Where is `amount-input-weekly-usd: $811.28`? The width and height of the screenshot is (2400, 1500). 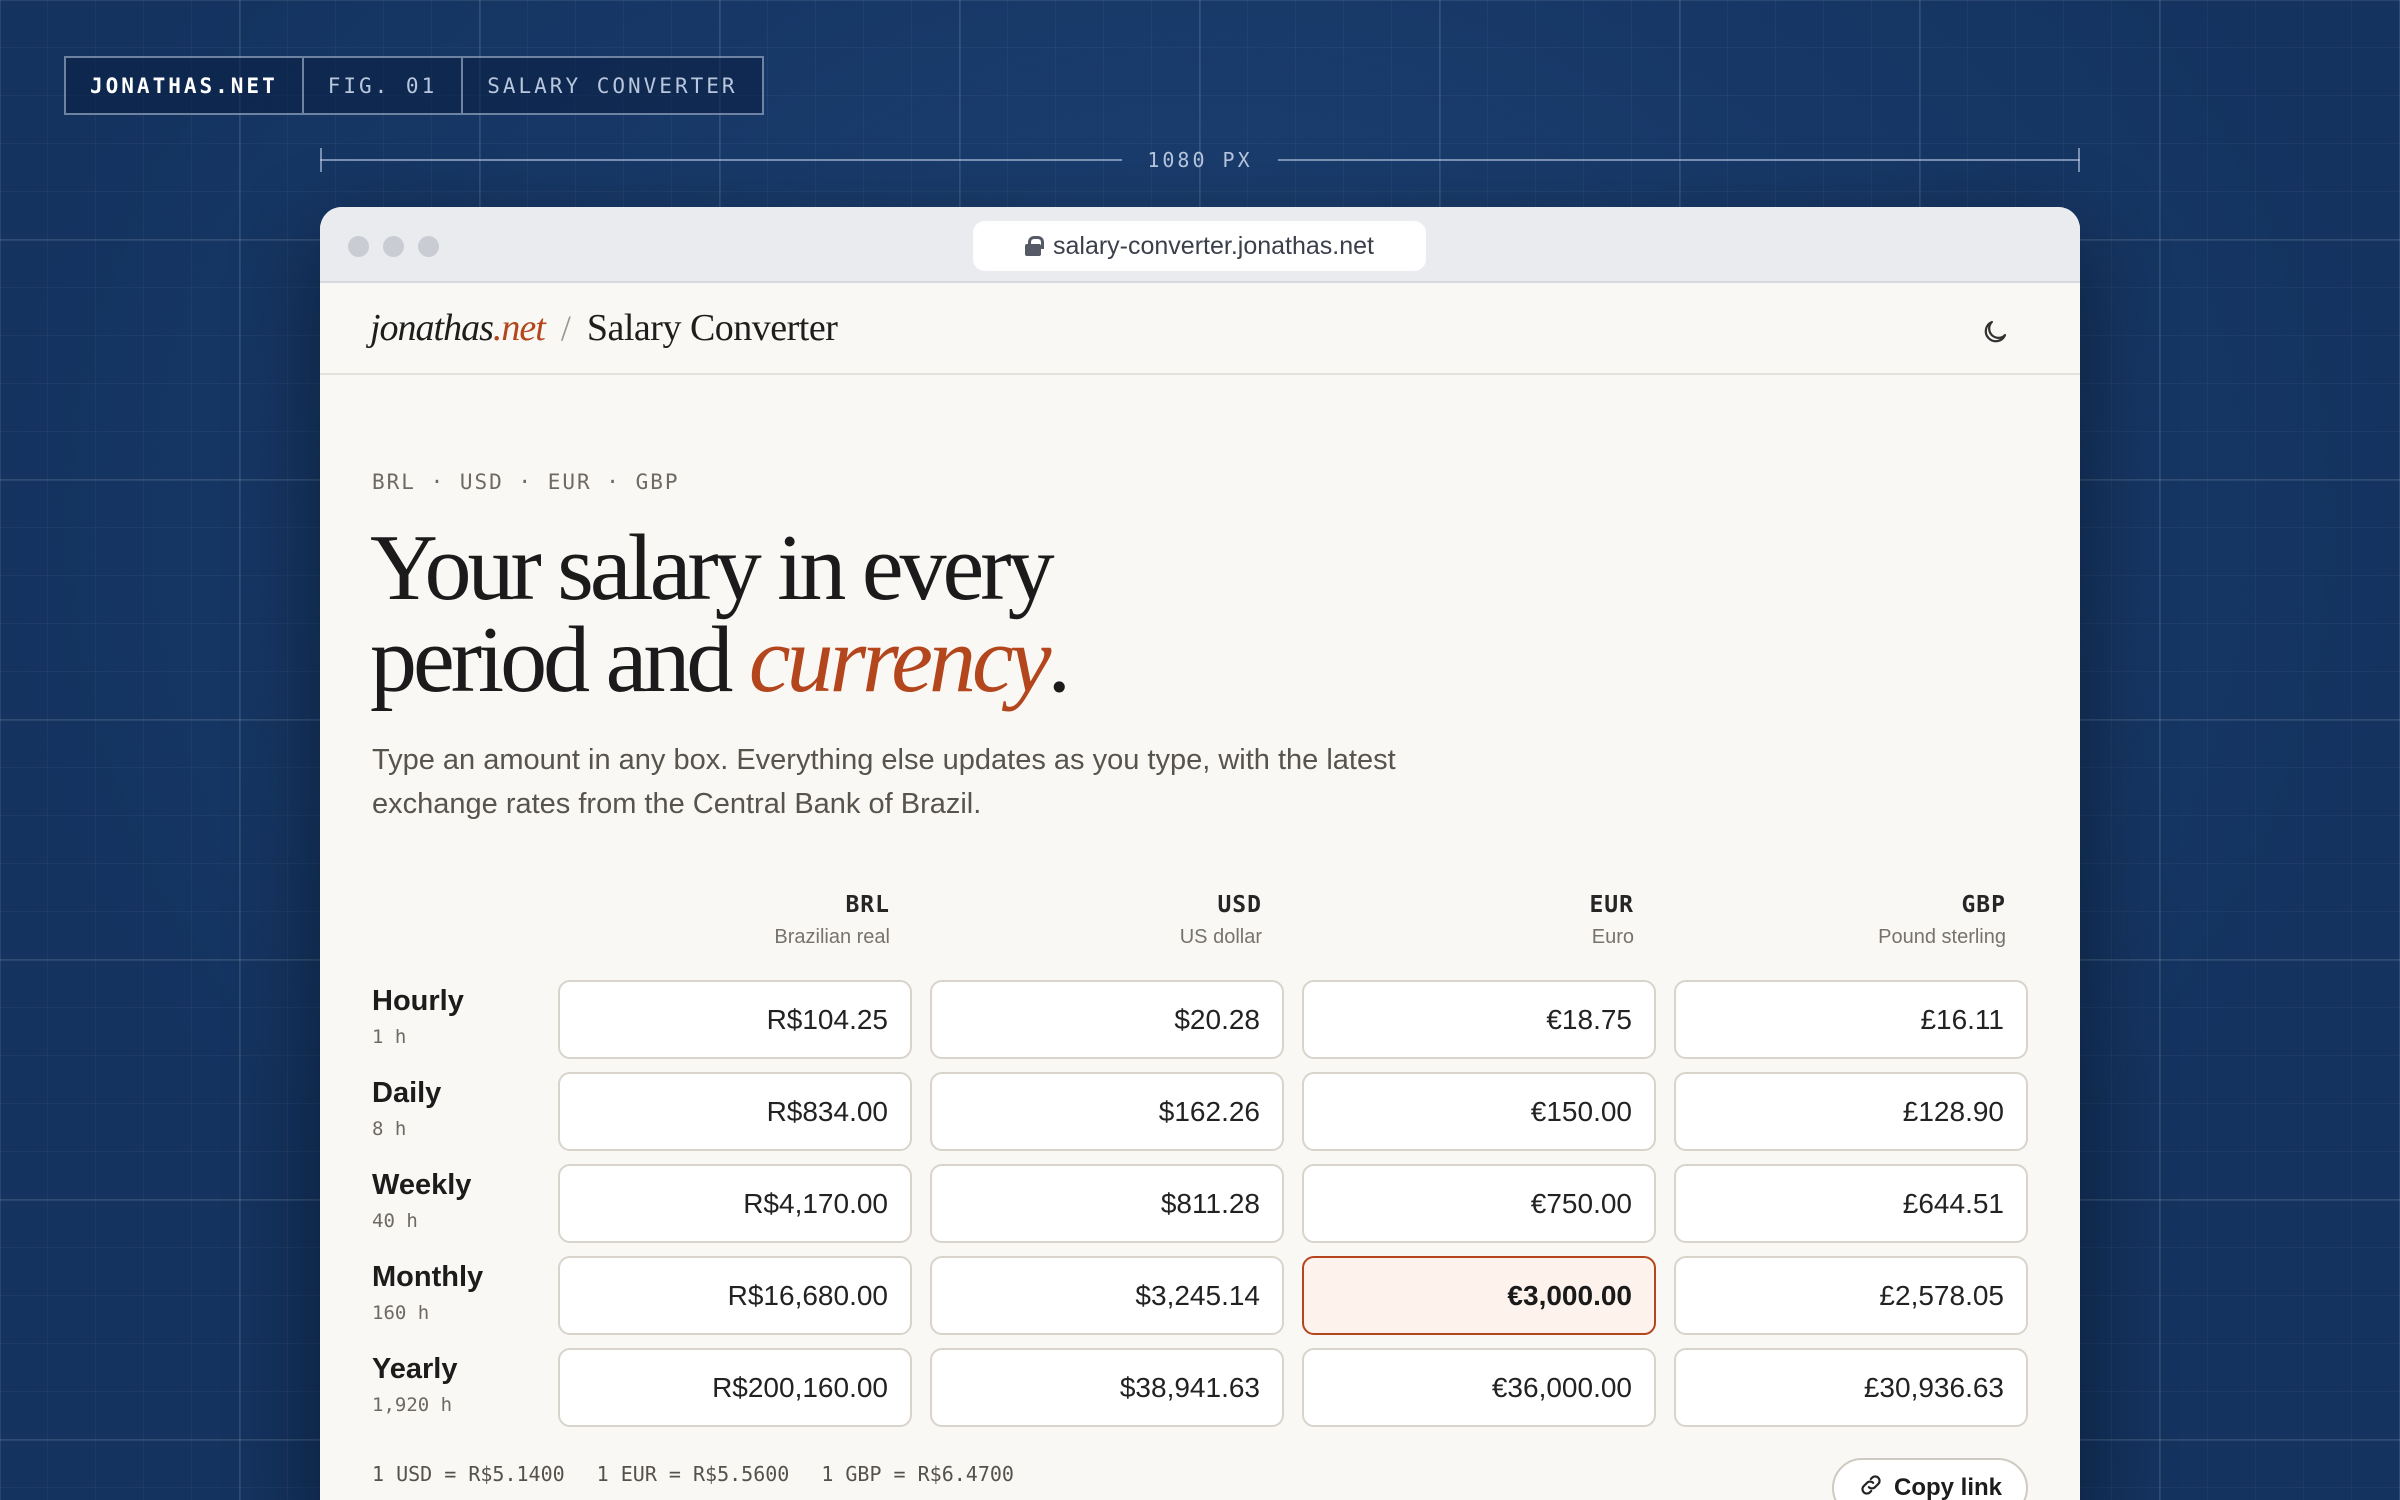
amount-input-weekly-usd: $811.28 is located at coordinates (1107, 1203).